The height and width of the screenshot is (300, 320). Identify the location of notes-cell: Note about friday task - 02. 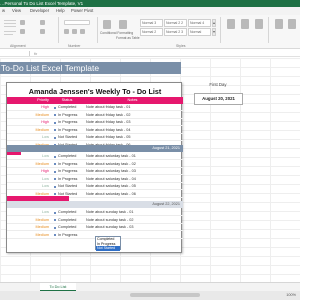
(132, 115).